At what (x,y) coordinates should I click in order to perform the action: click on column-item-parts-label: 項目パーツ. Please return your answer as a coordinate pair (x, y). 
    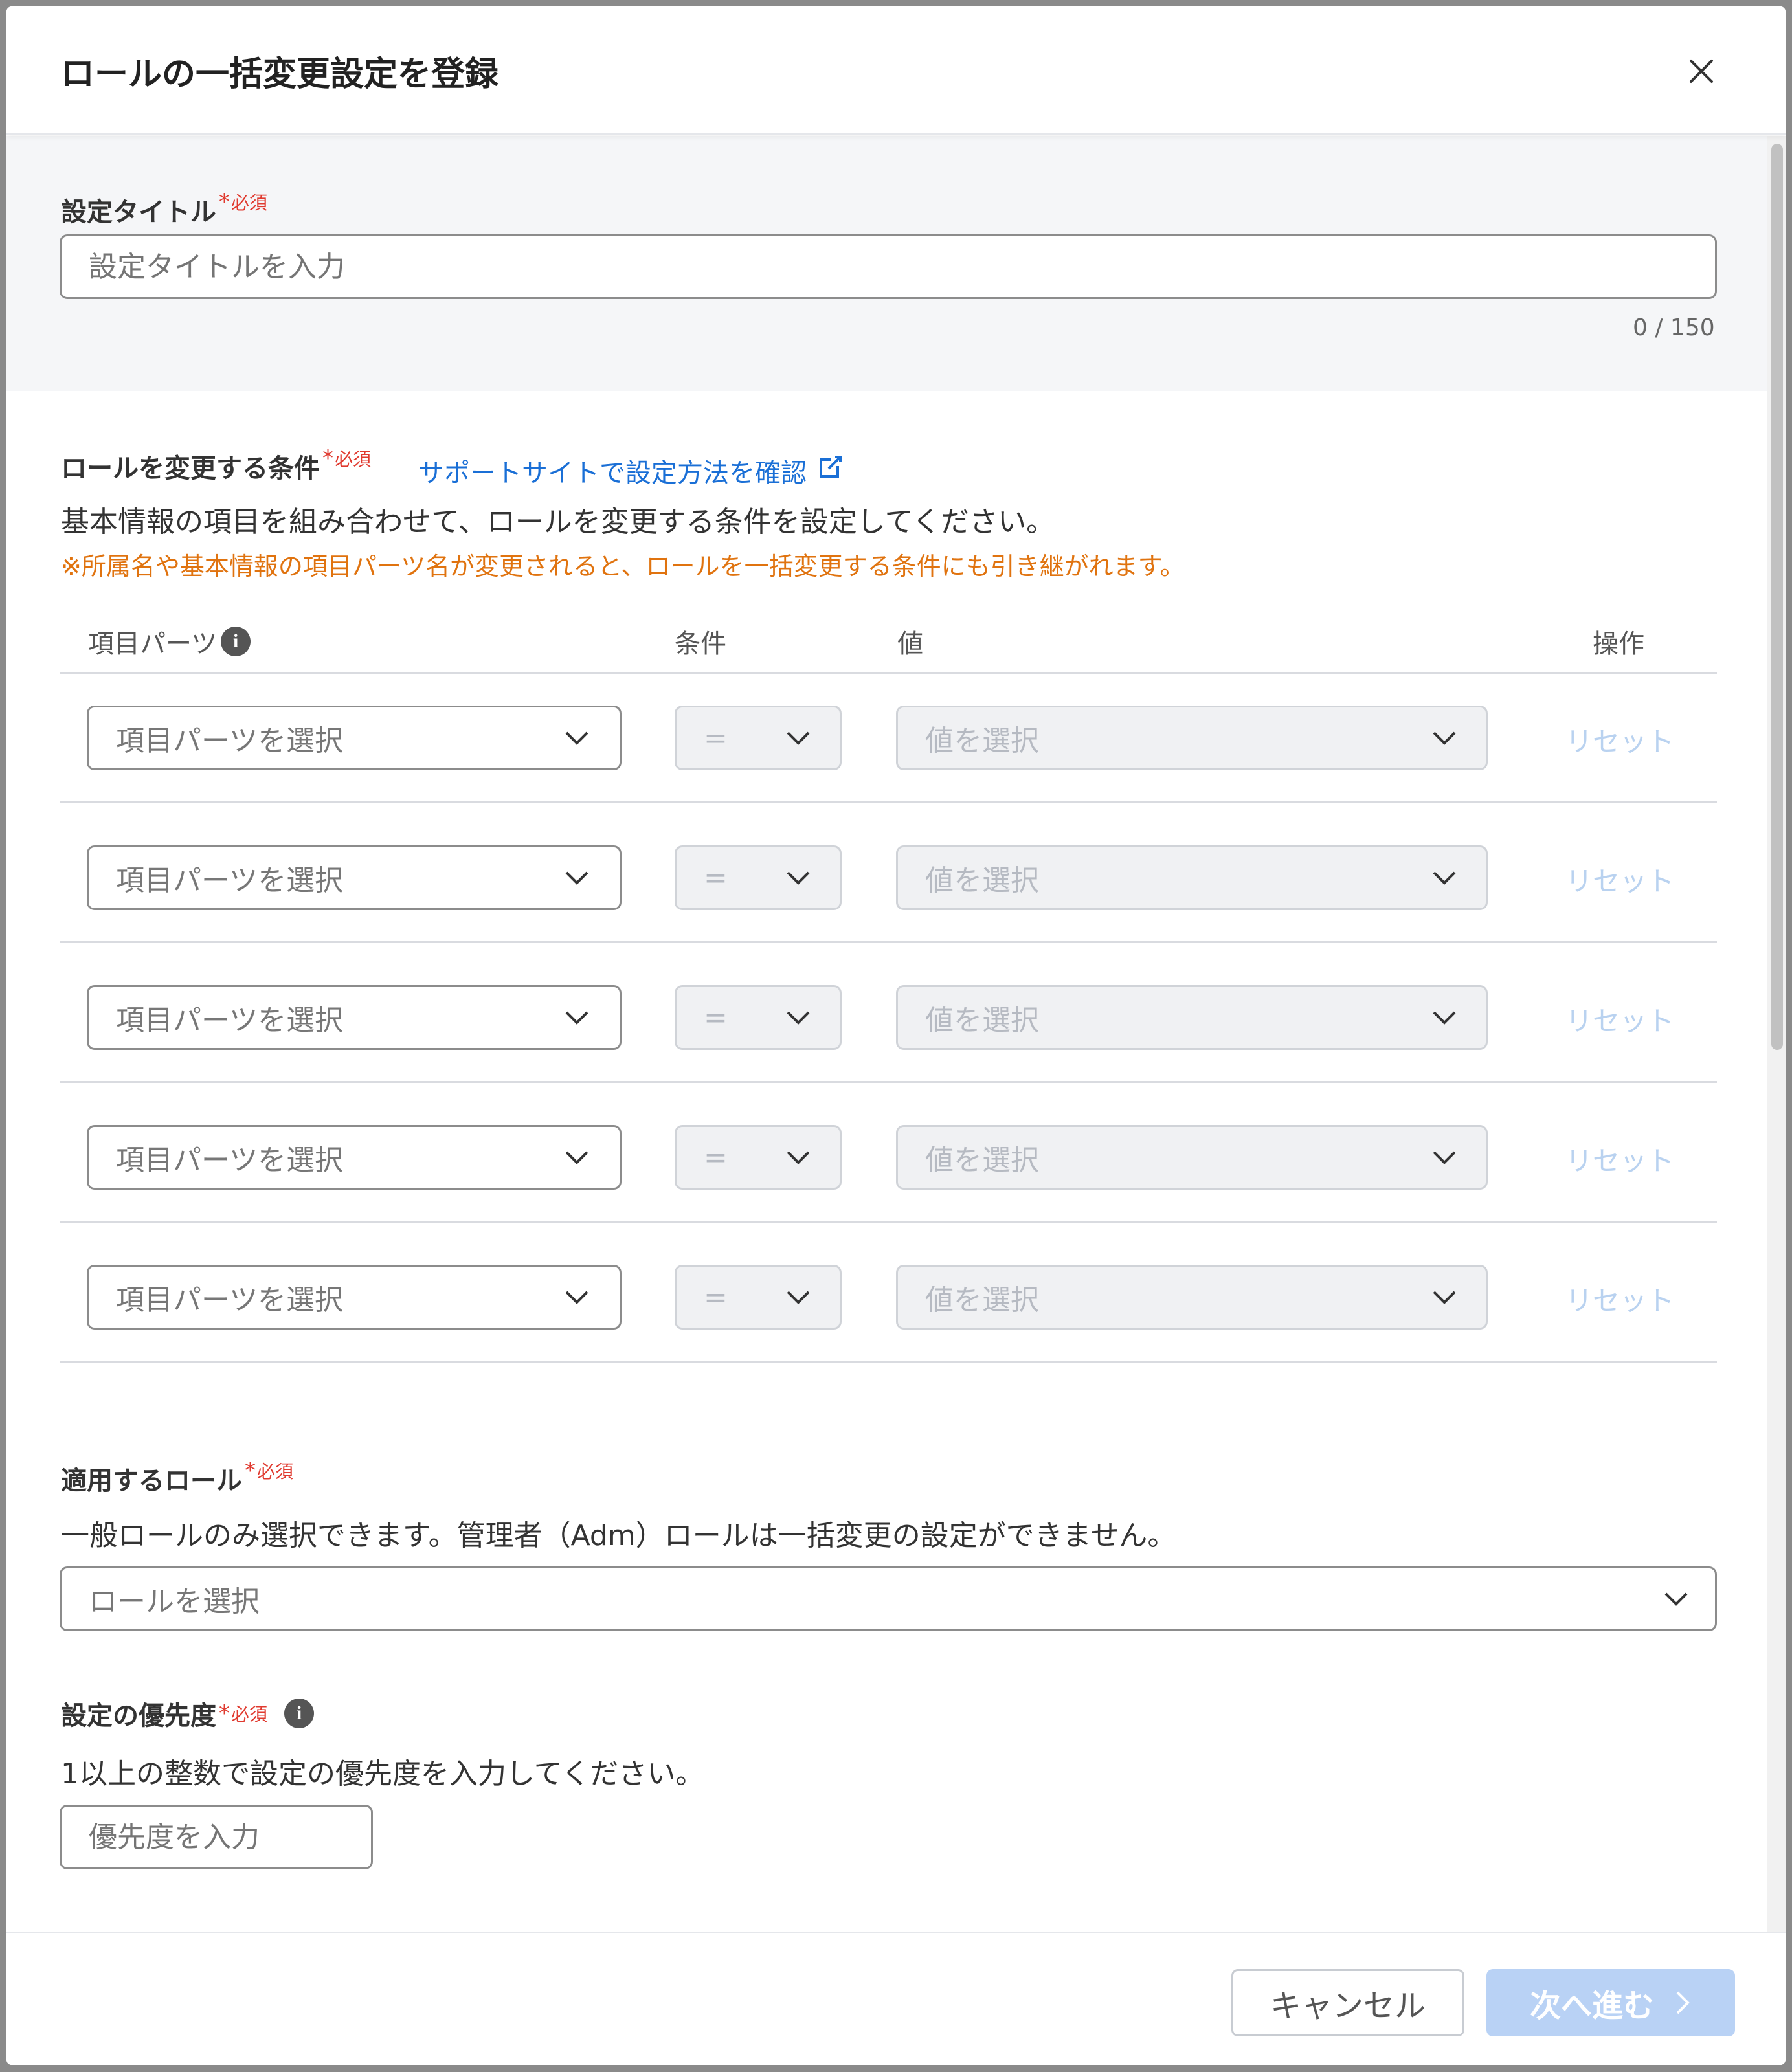
    Looking at the image, I should click on (153, 644).